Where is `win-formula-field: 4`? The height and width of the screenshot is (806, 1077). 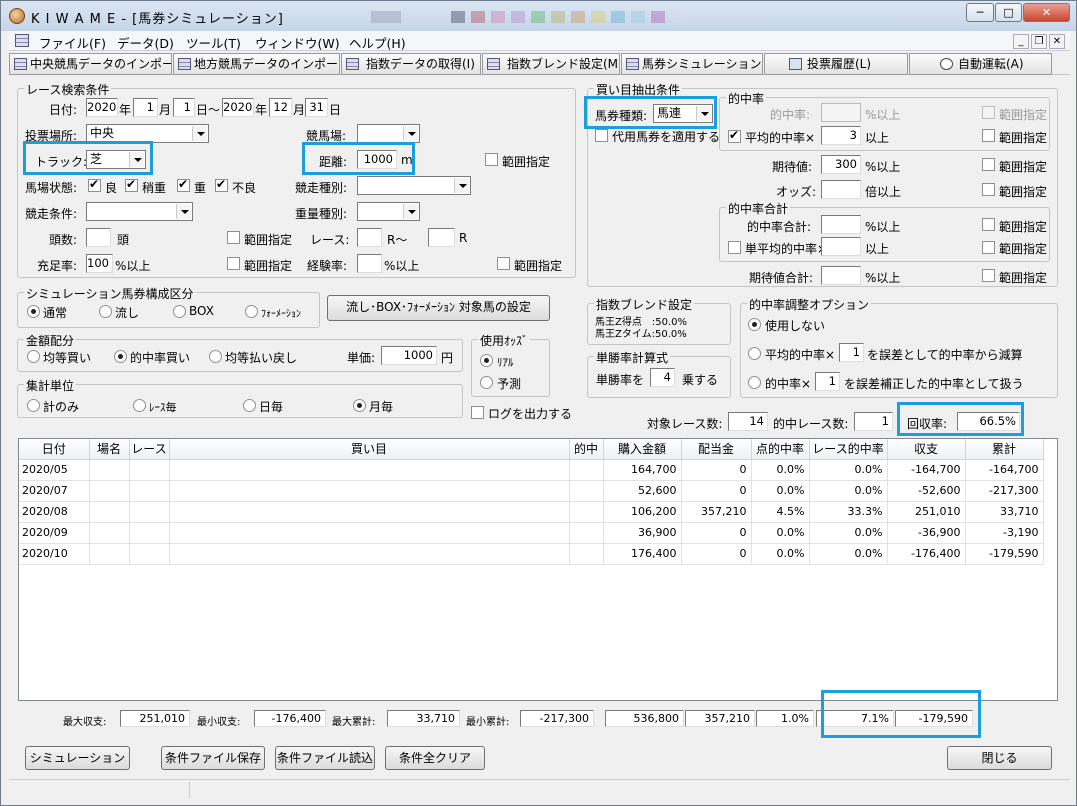
win-formula-field: 4 is located at coordinates (662, 377).